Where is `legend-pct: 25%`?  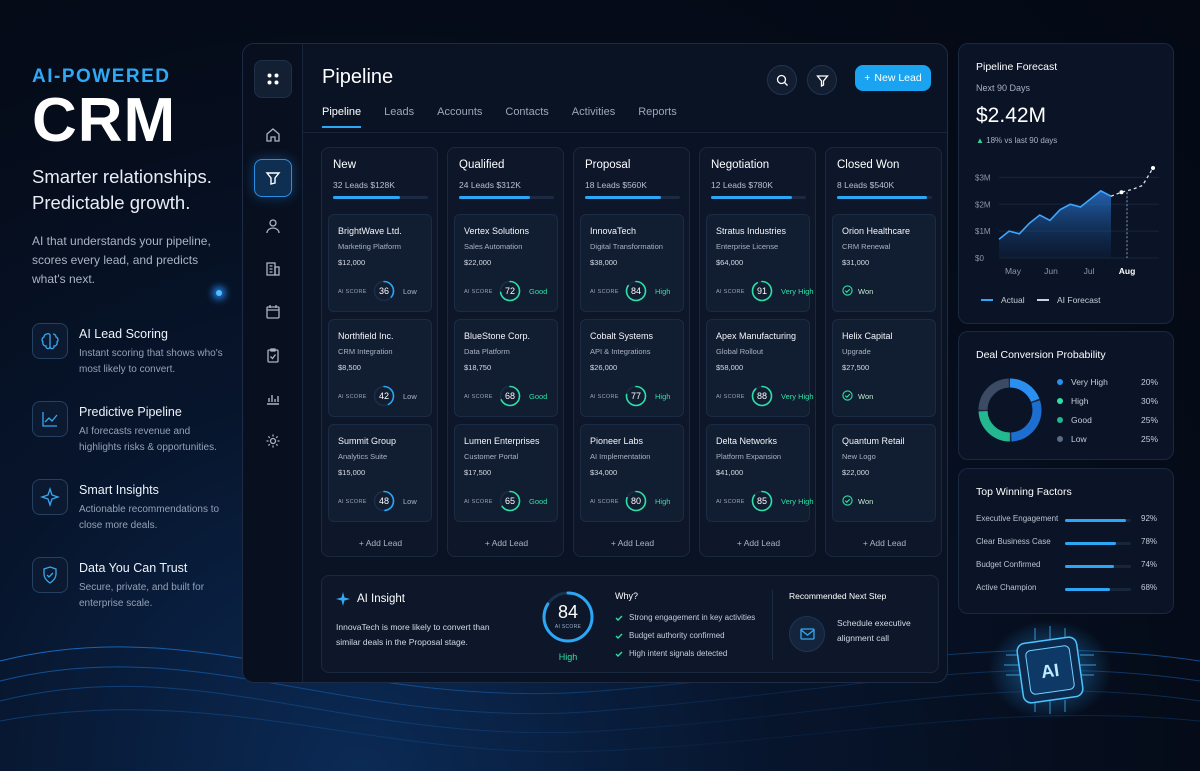 legend-pct: 25% is located at coordinates (1150, 439).